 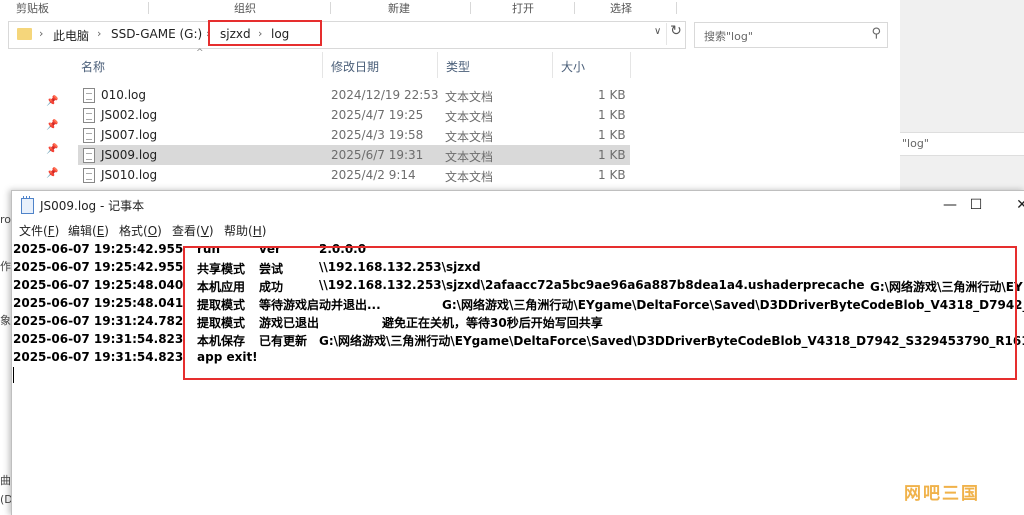 I want to click on notepad-title-bar: JS009.log - 记事本 — ☐ ✕, so click(x=518, y=205).